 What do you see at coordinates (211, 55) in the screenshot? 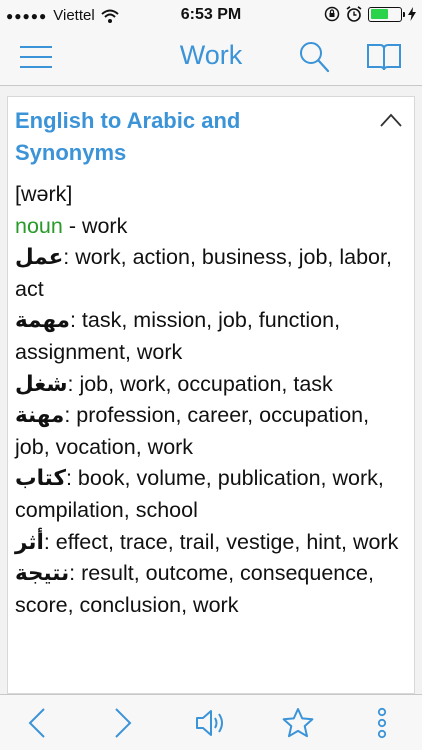
I see `page-title: Work` at bounding box center [211, 55].